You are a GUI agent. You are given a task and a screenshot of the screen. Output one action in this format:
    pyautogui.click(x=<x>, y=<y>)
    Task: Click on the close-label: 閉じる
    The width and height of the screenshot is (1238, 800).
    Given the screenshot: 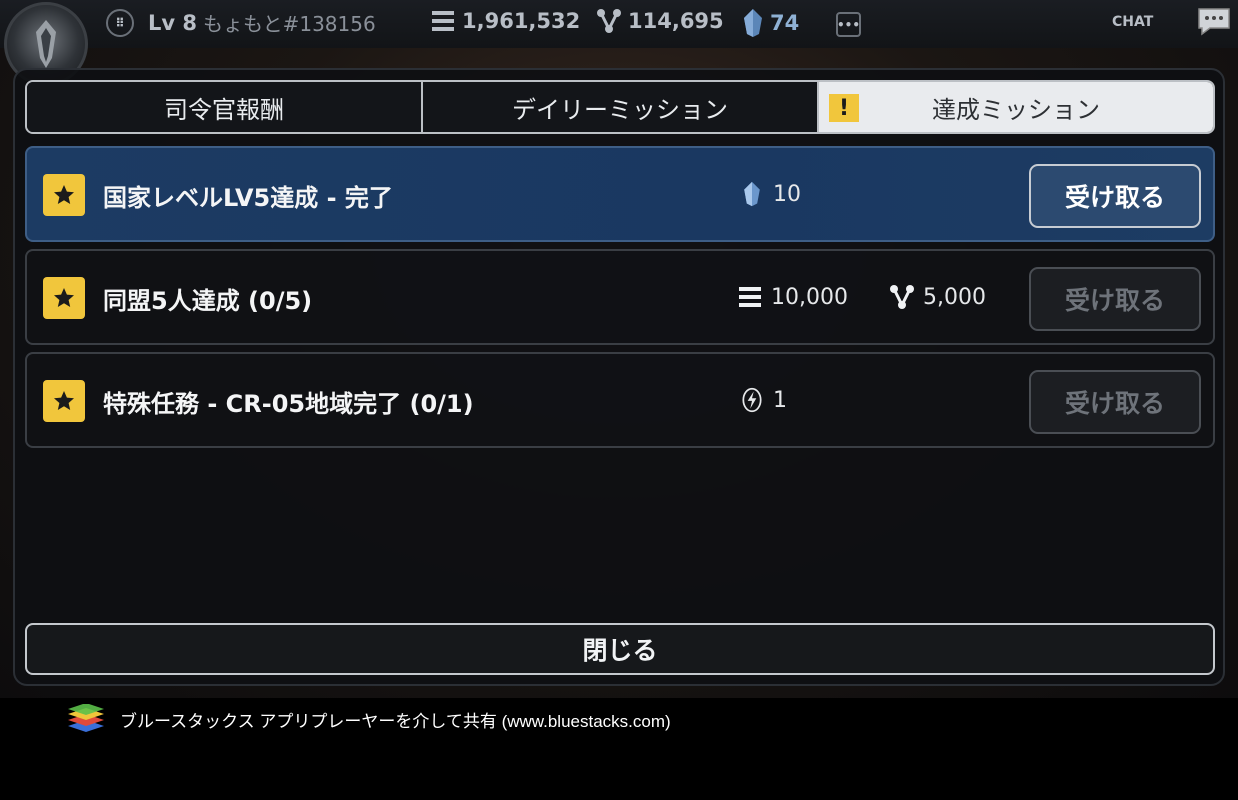 What is the action you would take?
    pyautogui.click(x=620, y=650)
    